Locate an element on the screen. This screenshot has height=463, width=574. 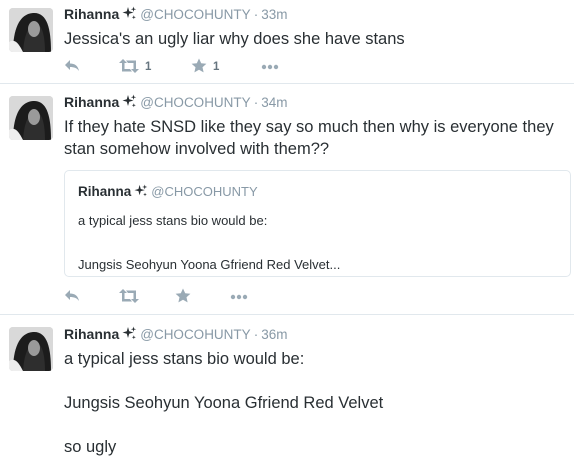
quoted-tweet-header: Rihanna @CHOCOHUNTY is located at coordinates (168, 192).